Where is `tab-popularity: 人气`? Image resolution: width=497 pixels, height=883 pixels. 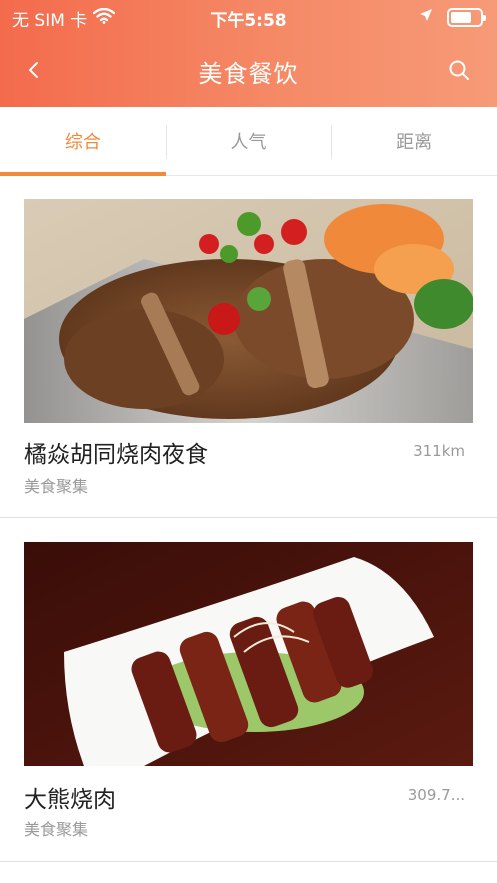
tab-popularity: 人气 is located at coordinates (248, 141).